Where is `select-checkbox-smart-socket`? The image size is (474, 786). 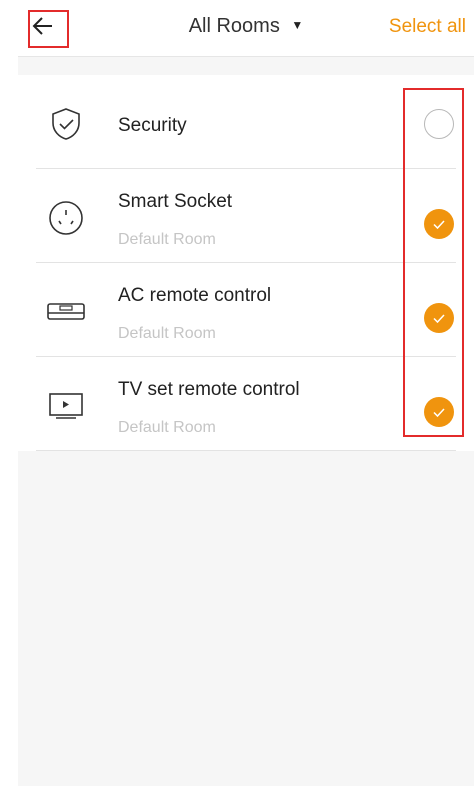 select-checkbox-smart-socket is located at coordinates (439, 224).